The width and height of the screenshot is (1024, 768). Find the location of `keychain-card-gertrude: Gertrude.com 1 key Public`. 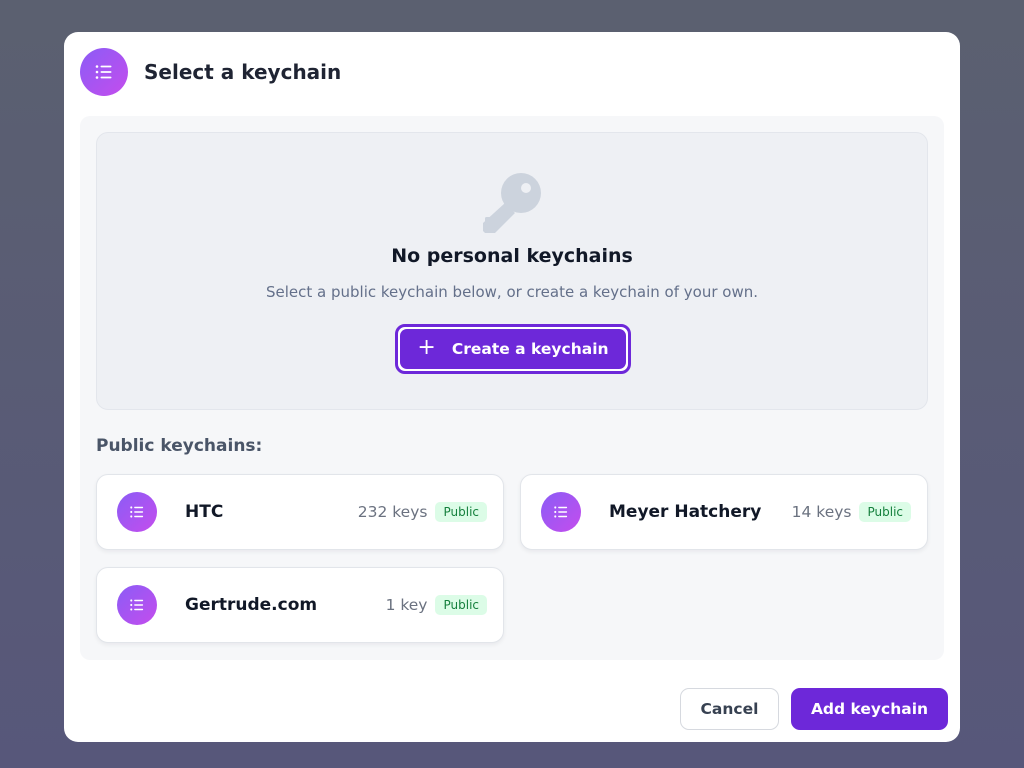

keychain-card-gertrude: Gertrude.com 1 key Public is located at coordinates (300, 605).